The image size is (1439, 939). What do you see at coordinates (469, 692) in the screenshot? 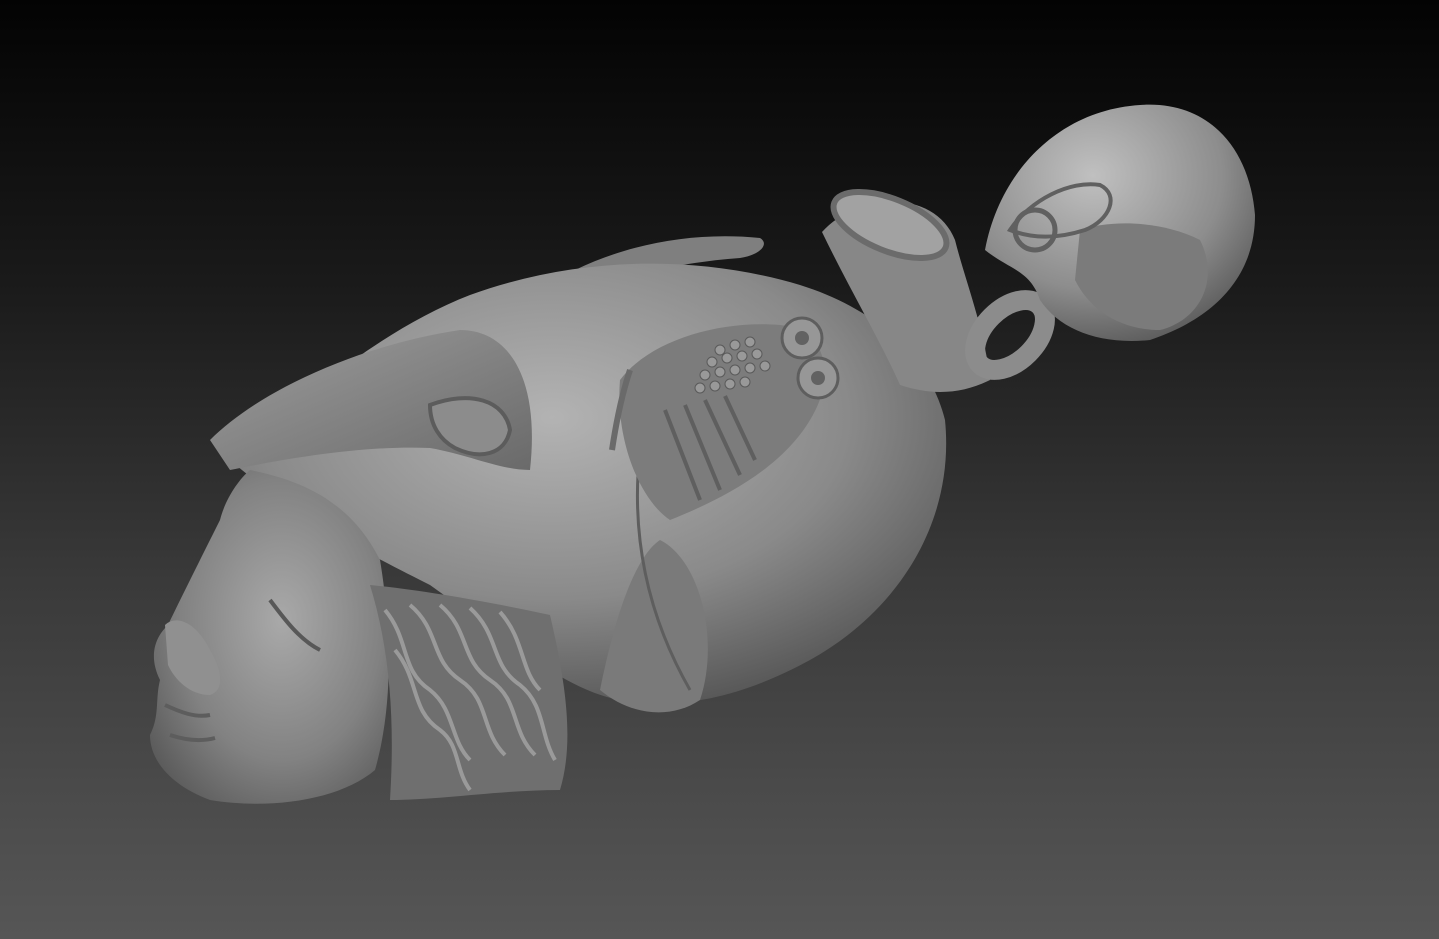
I see `hair-relief` at bounding box center [469, 692].